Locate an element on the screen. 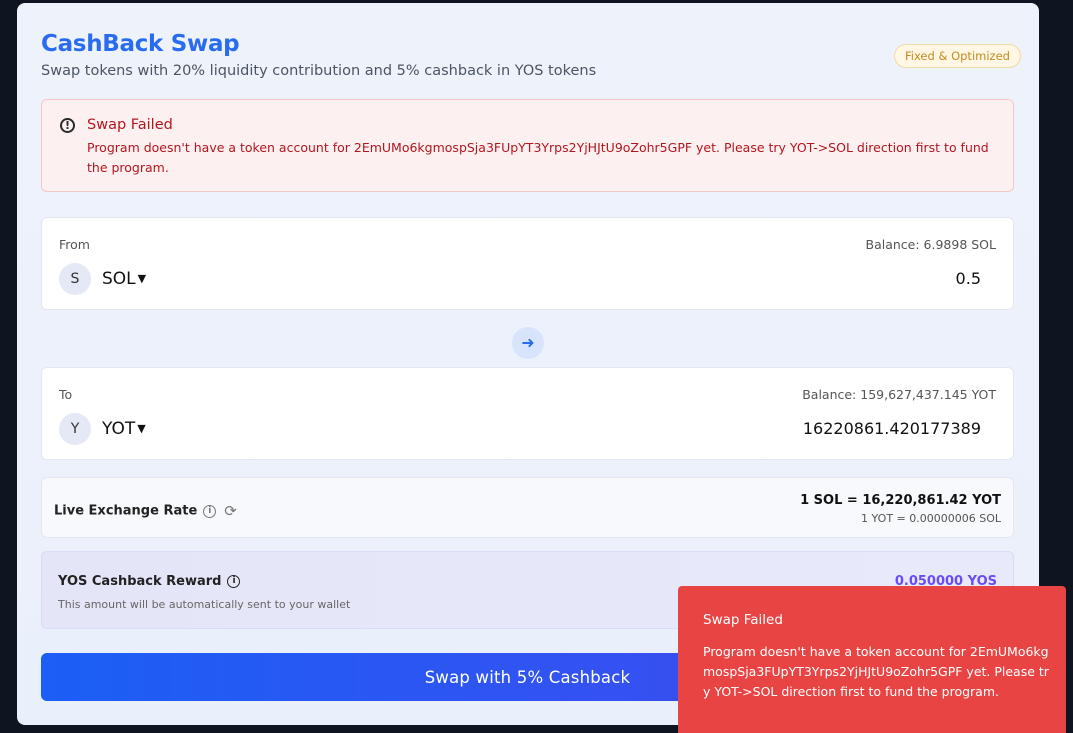  from-token-label: SOL is located at coordinates (119, 279).